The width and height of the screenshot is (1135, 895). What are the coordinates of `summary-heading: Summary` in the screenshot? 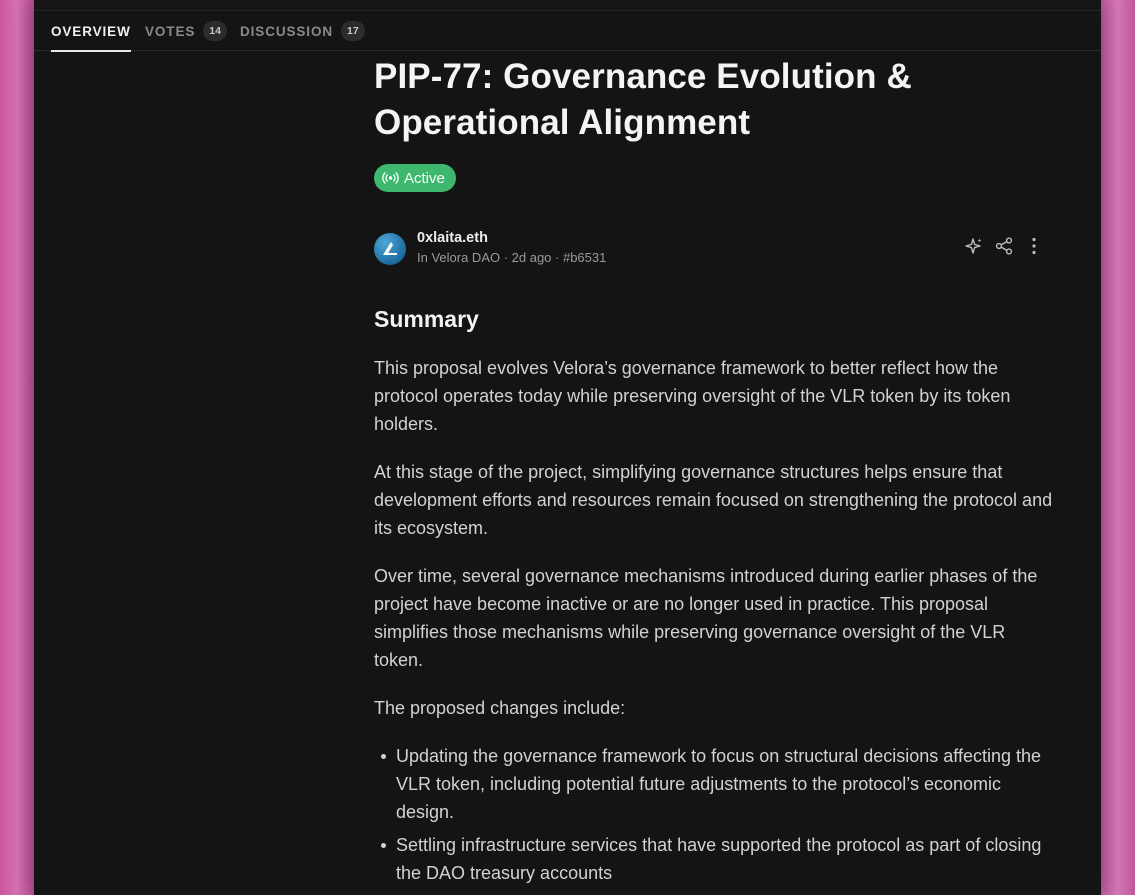 It's located at (426, 319).